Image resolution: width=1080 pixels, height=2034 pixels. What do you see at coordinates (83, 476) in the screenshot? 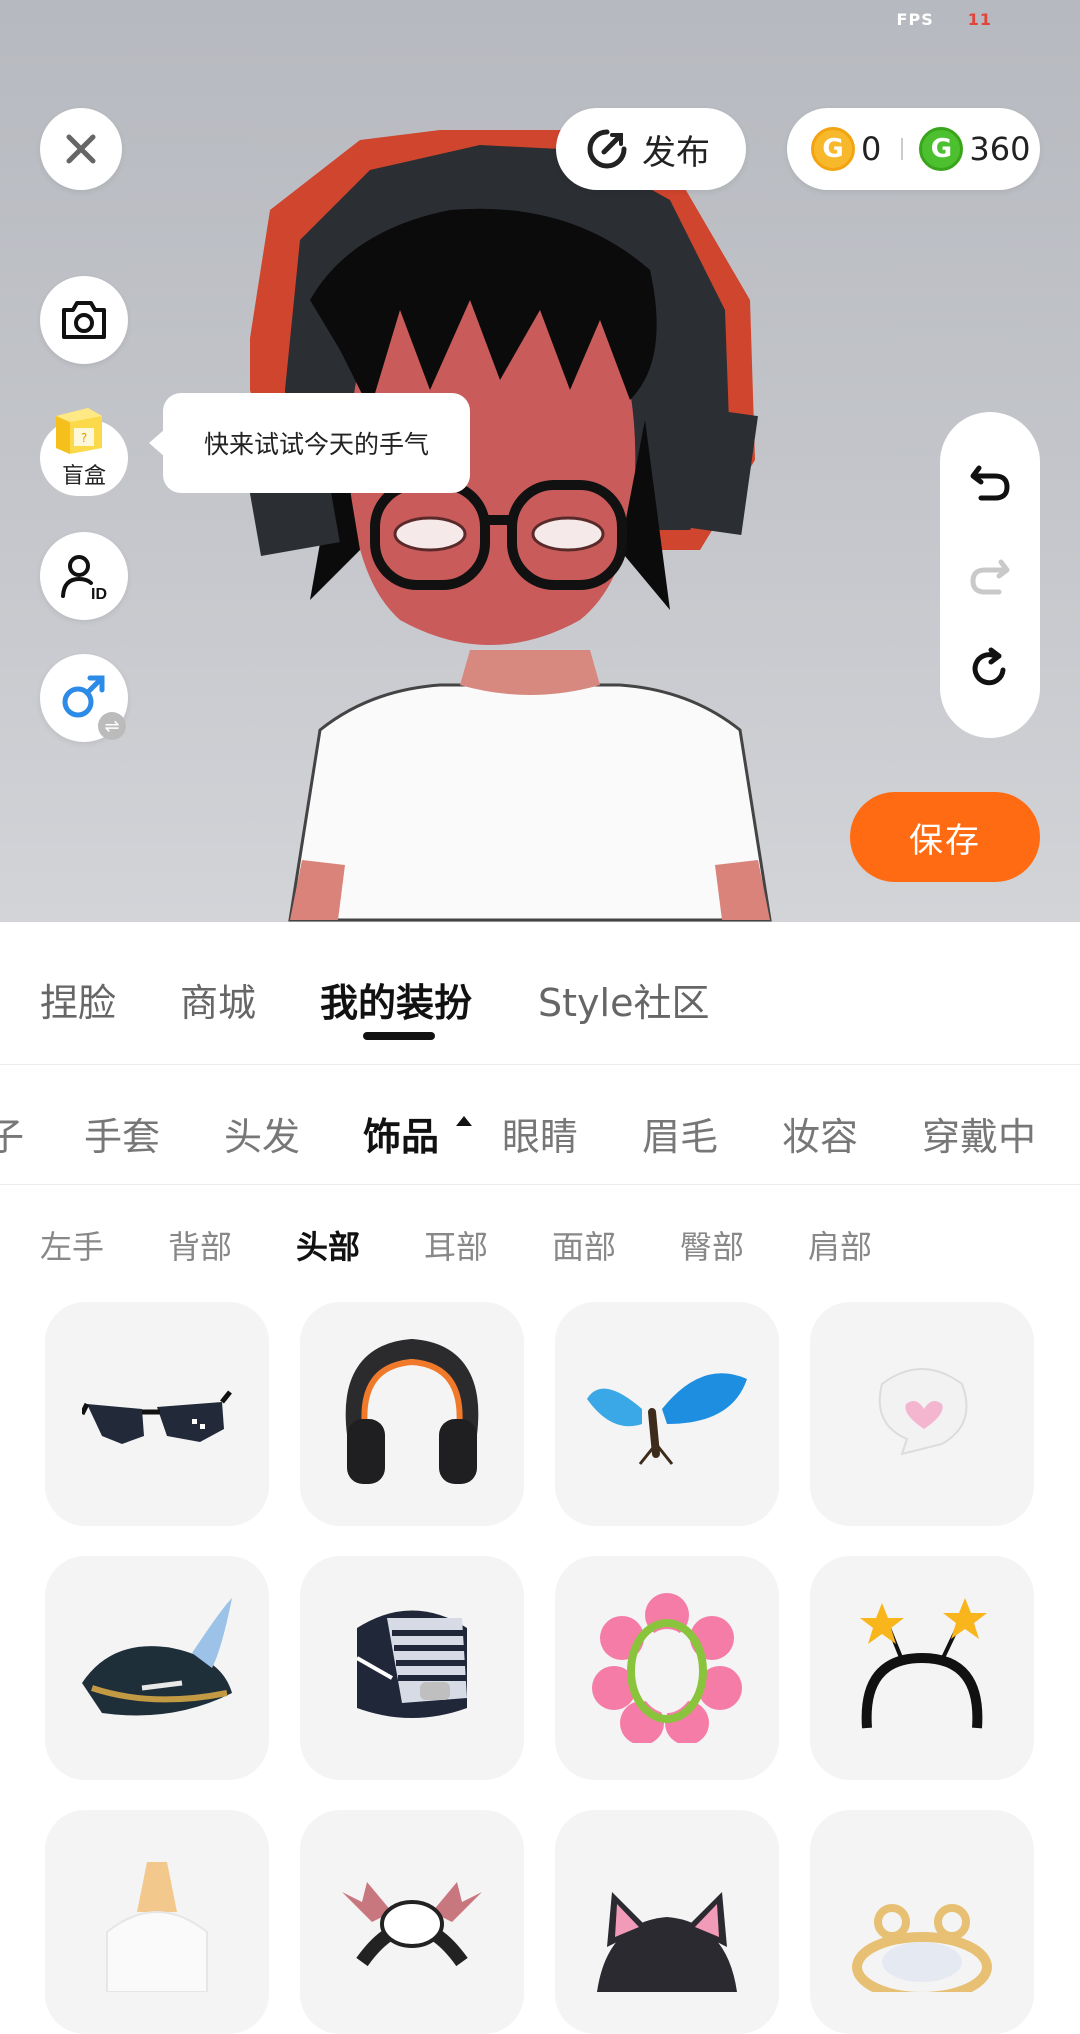
I see `blind-box-label: 盲盒` at bounding box center [83, 476].